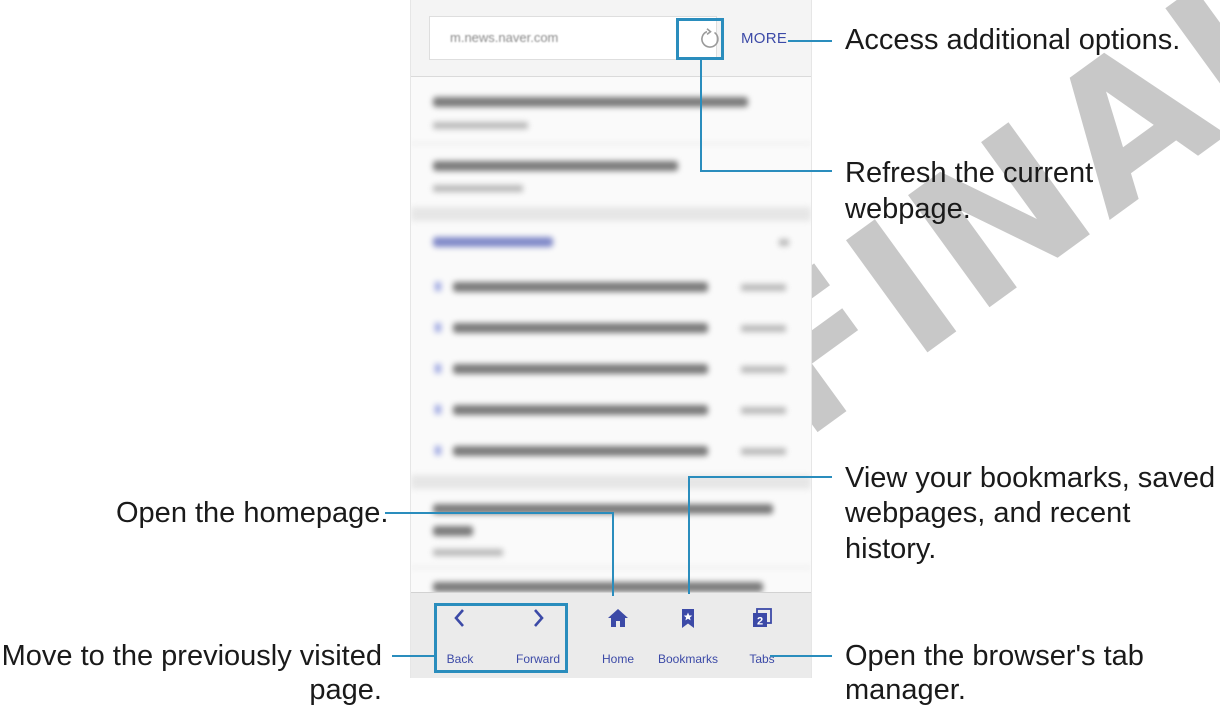 The height and width of the screenshot is (708, 1220). What do you see at coordinates (766, 171) in the screenshot?
I see `refresh-callout-line-h` at bounding box center [766, 171].